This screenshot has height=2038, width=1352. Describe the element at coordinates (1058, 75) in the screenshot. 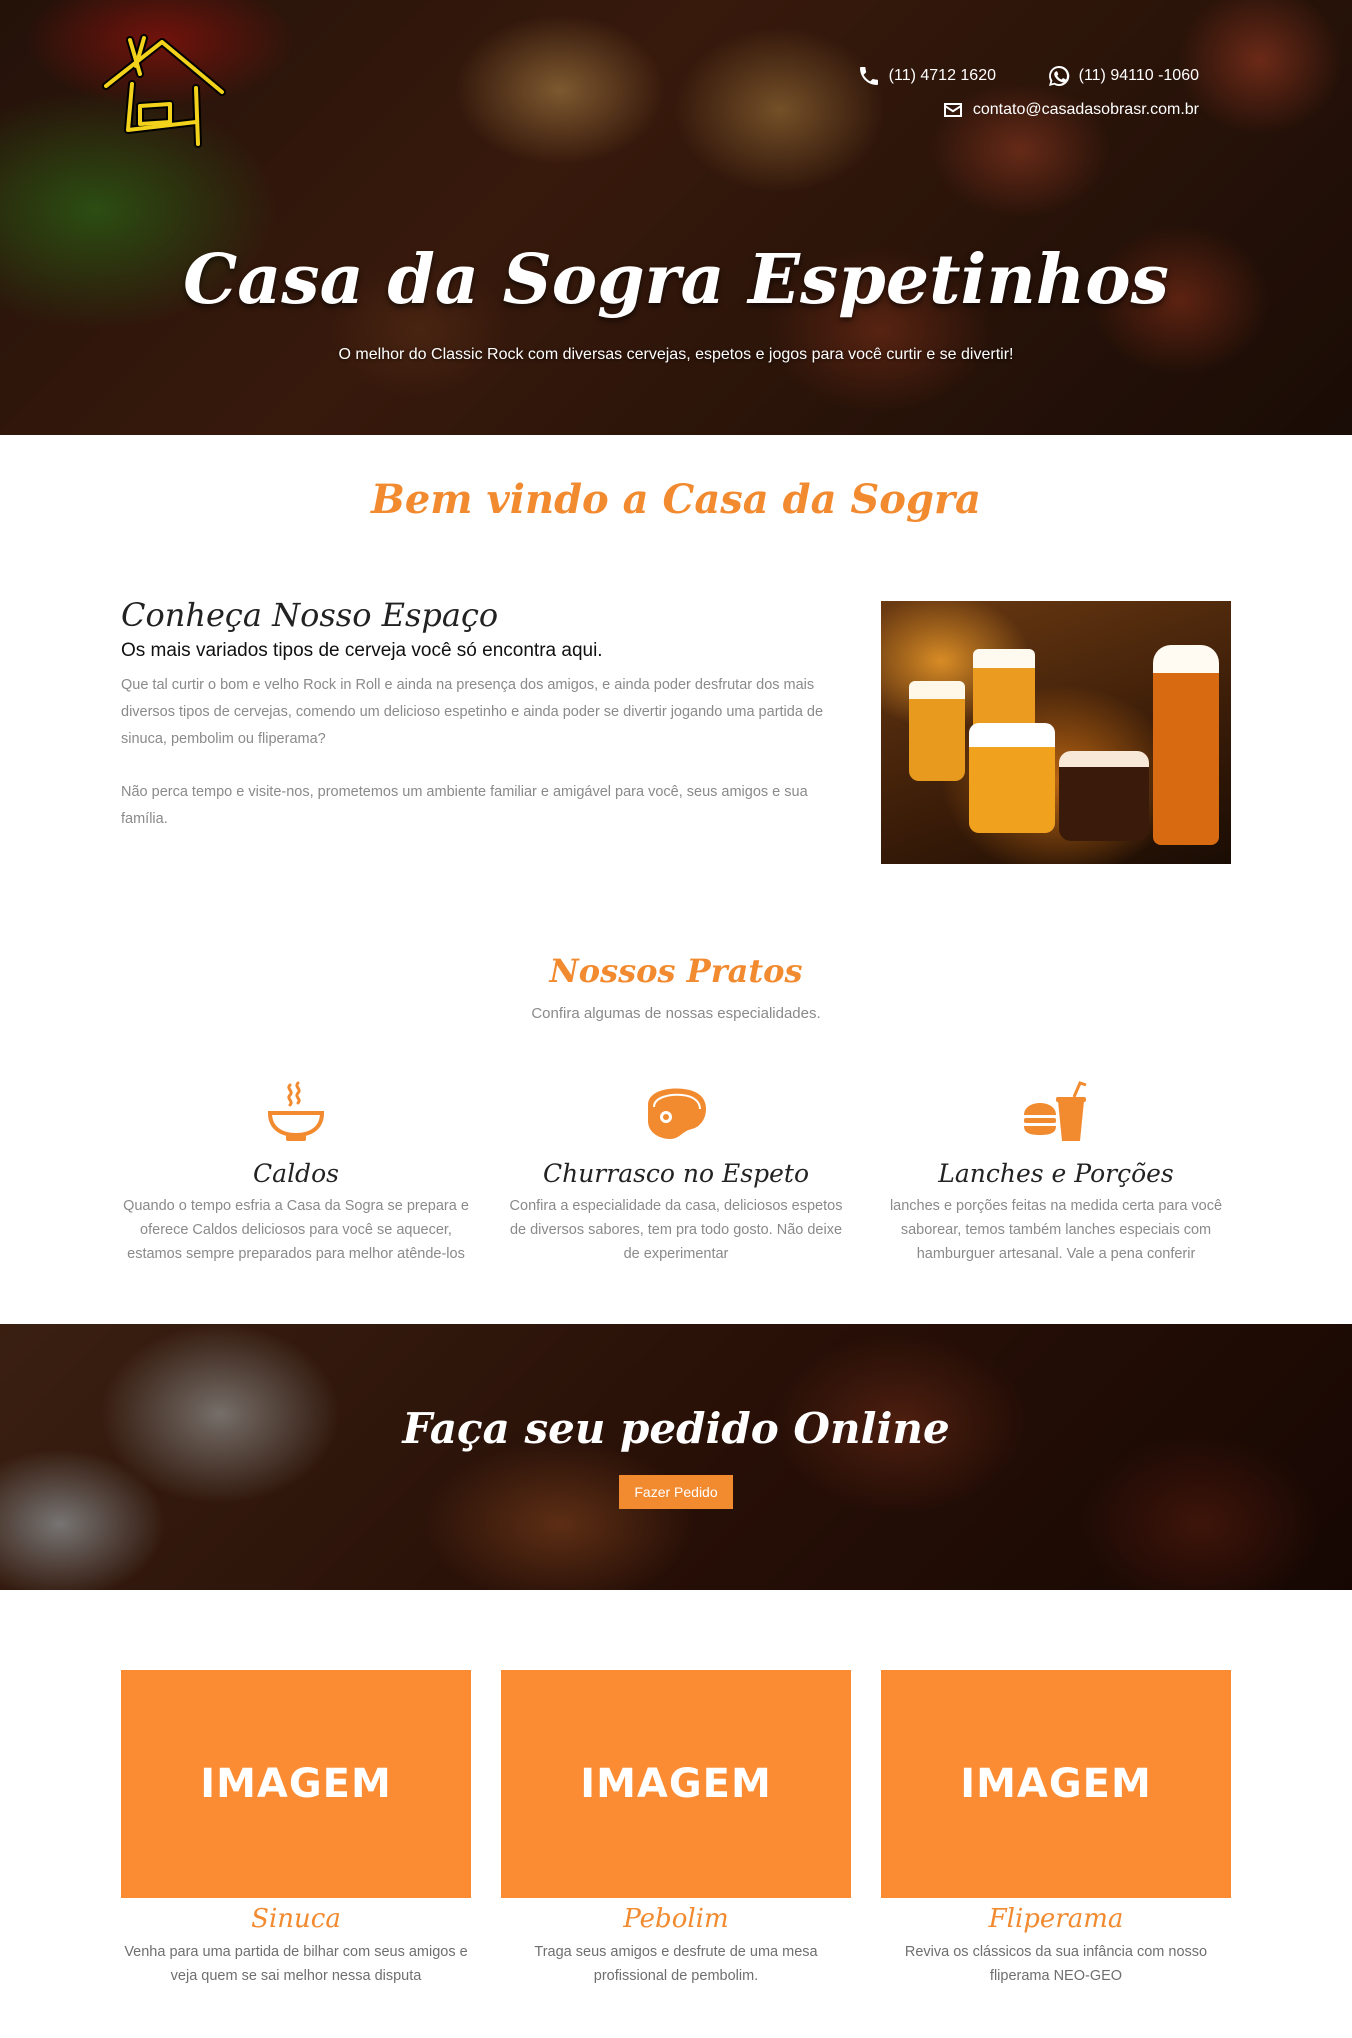

I see `whatsapp-icon` at that location.